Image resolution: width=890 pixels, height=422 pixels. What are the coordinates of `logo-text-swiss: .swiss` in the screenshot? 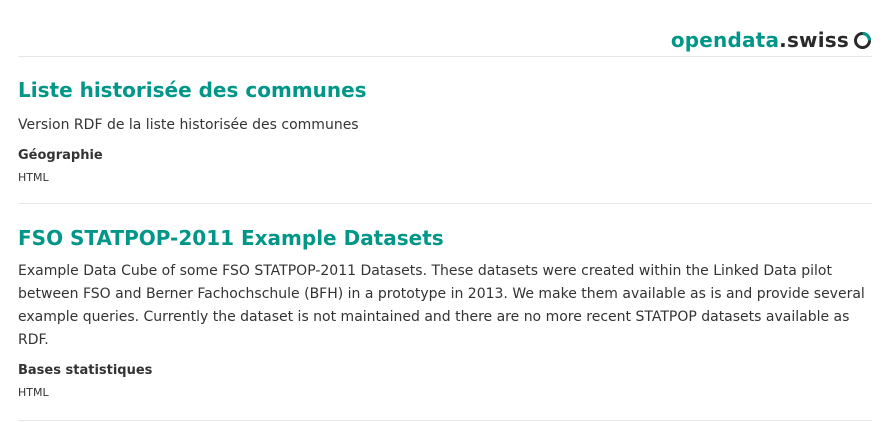 It's located at (814, 40).